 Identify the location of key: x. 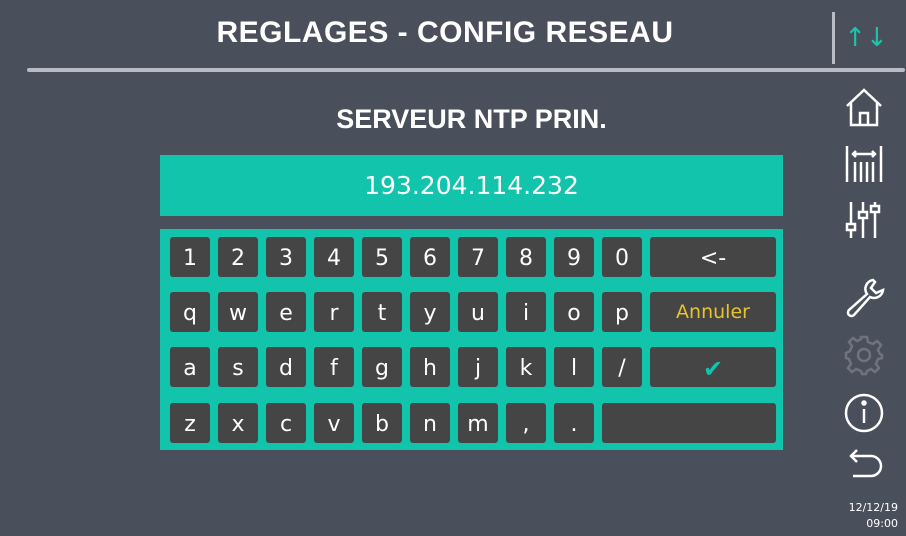
(238, 423).